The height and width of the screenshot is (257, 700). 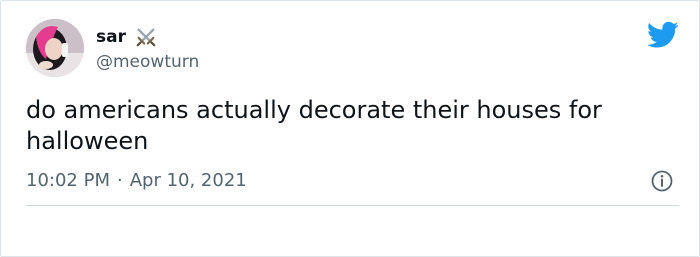 I want to click on twitter-bird-icon, so click(x=663, y=35).